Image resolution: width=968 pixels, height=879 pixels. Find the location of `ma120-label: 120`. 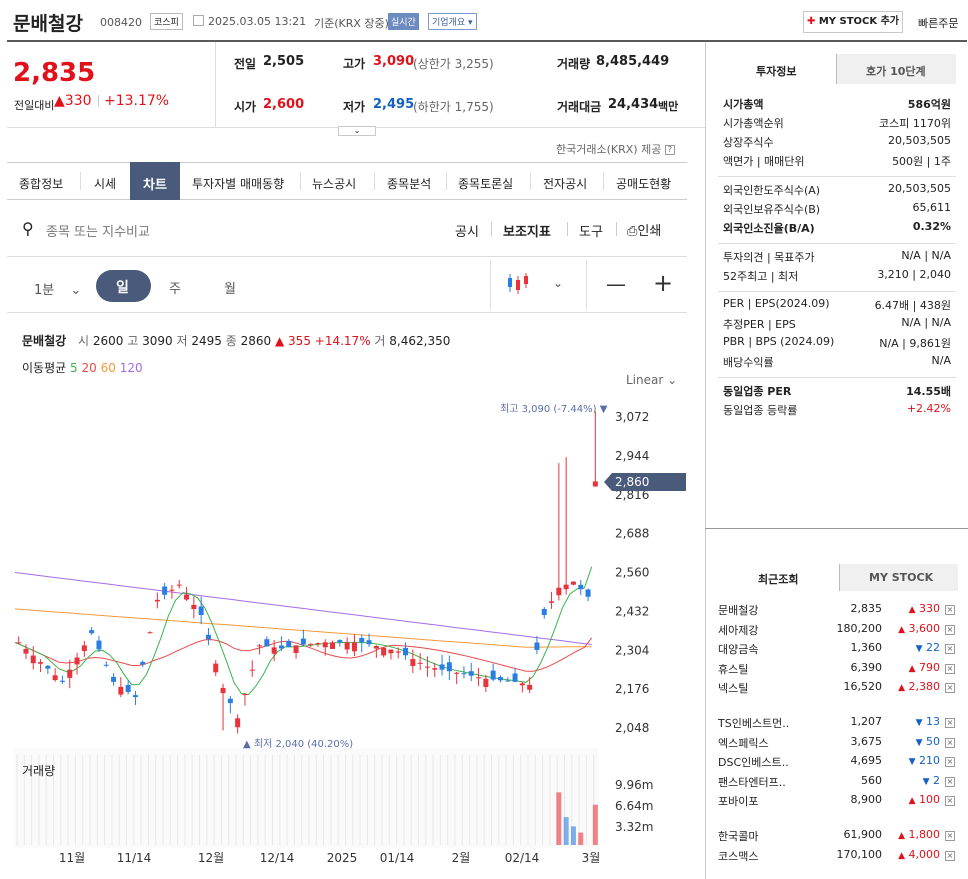

ma120-label: 120 is located at coordinates (131, 368).